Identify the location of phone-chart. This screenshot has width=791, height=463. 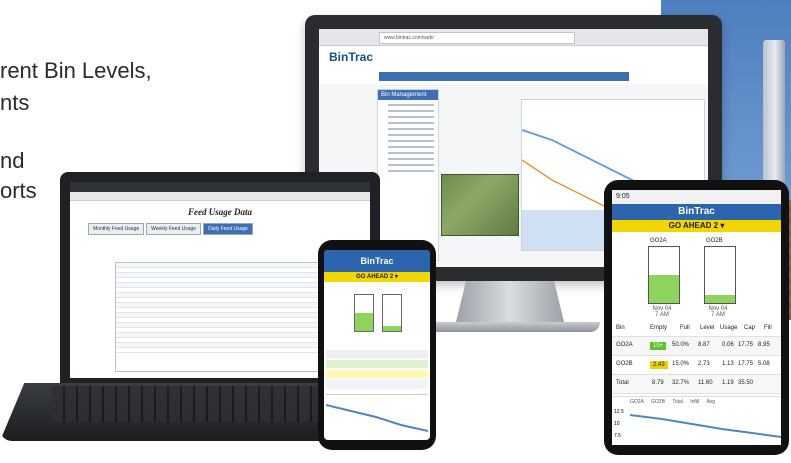
(377, 416).